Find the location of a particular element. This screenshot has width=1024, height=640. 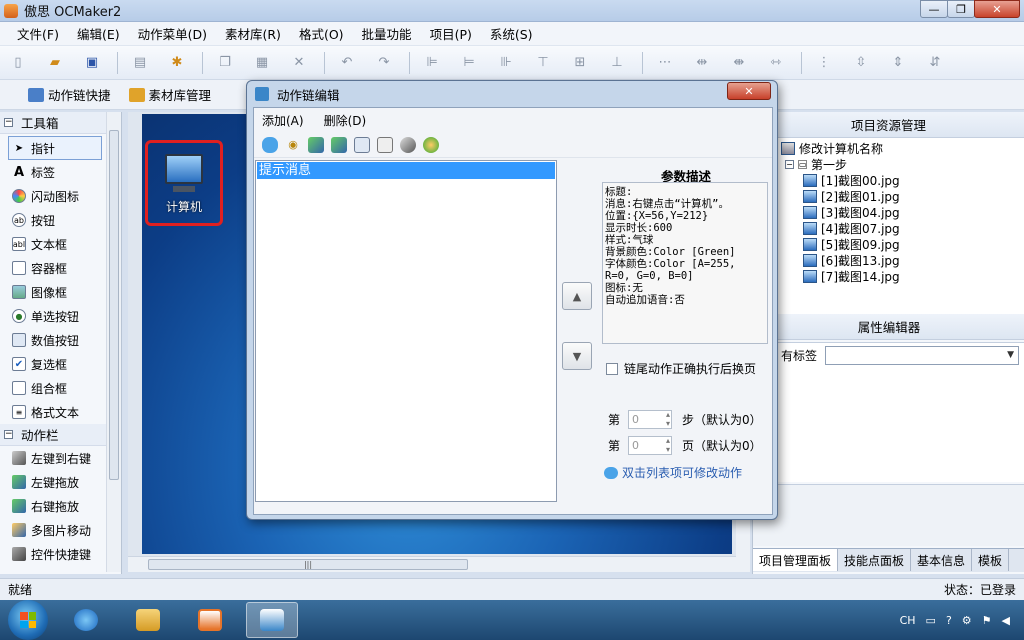

undo-icon: ↶ is located at coordinates (347, 63).